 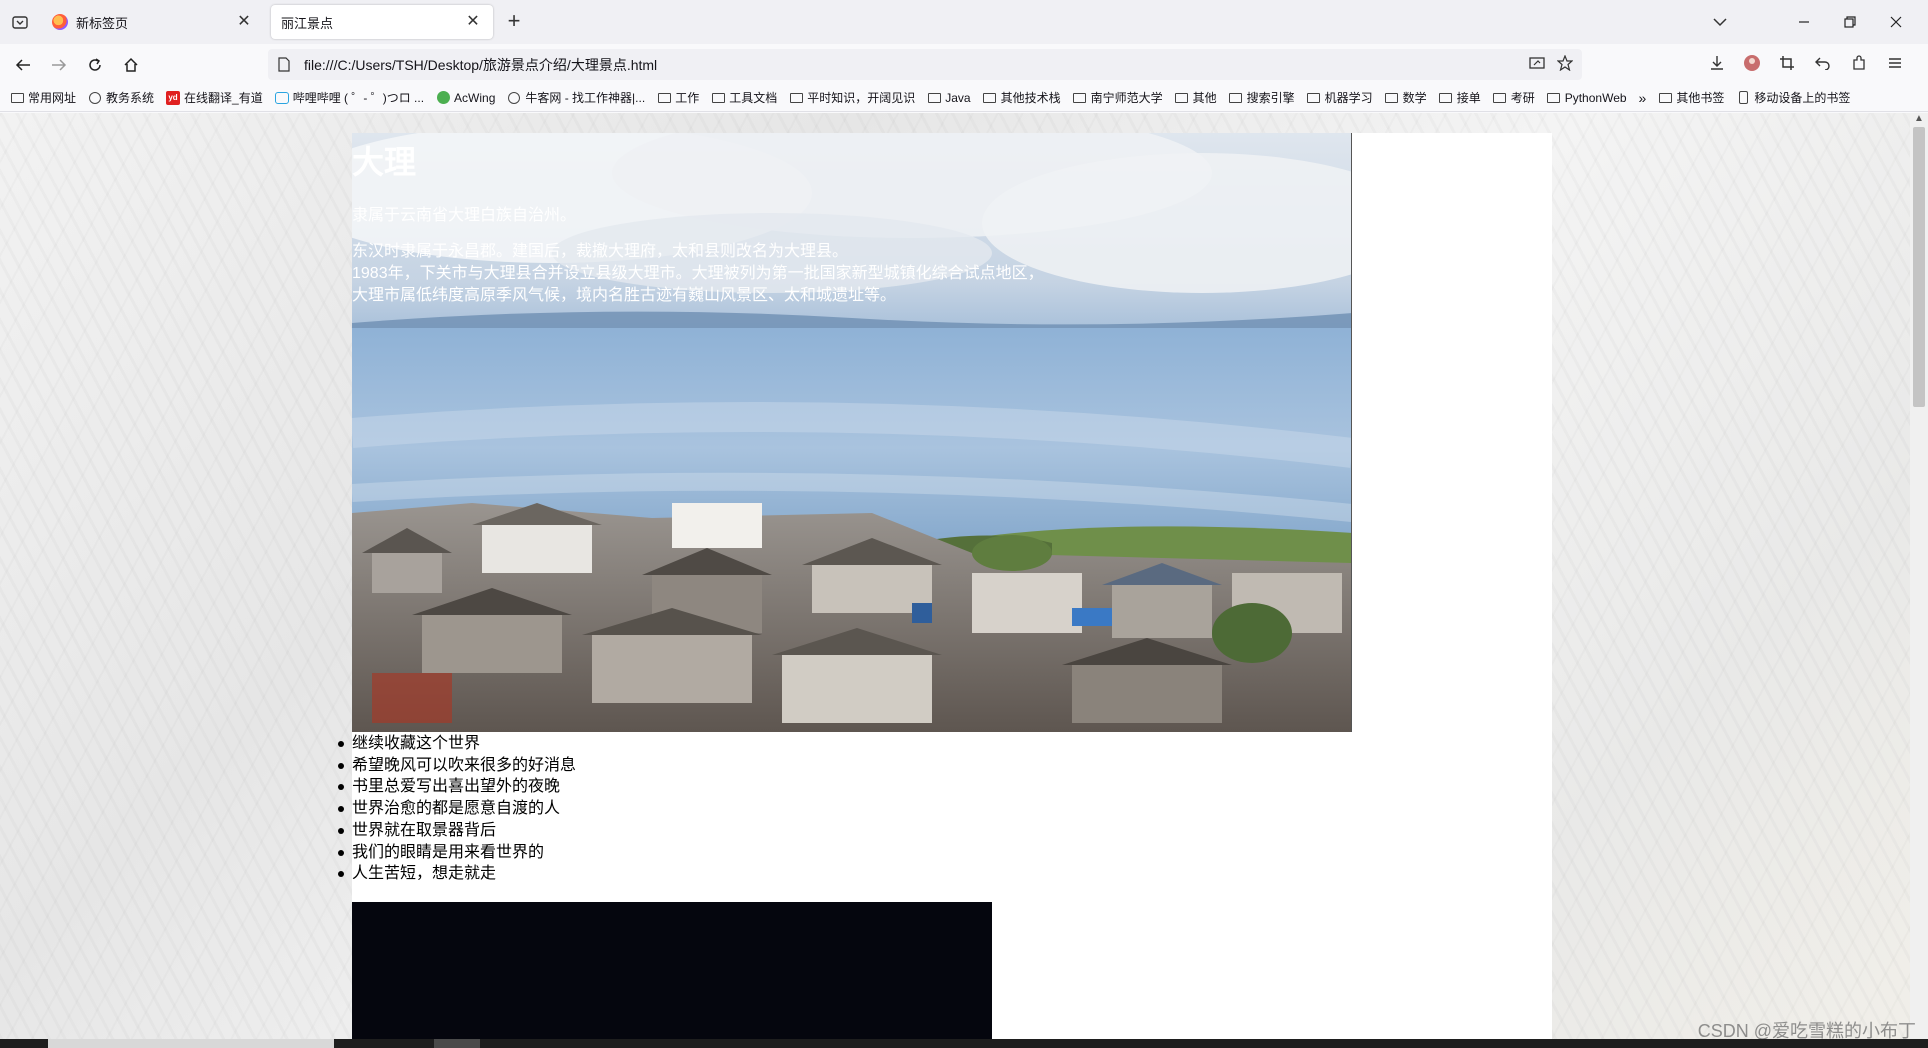 I want to click on extensions-icon, so click(x=1859, y=63).